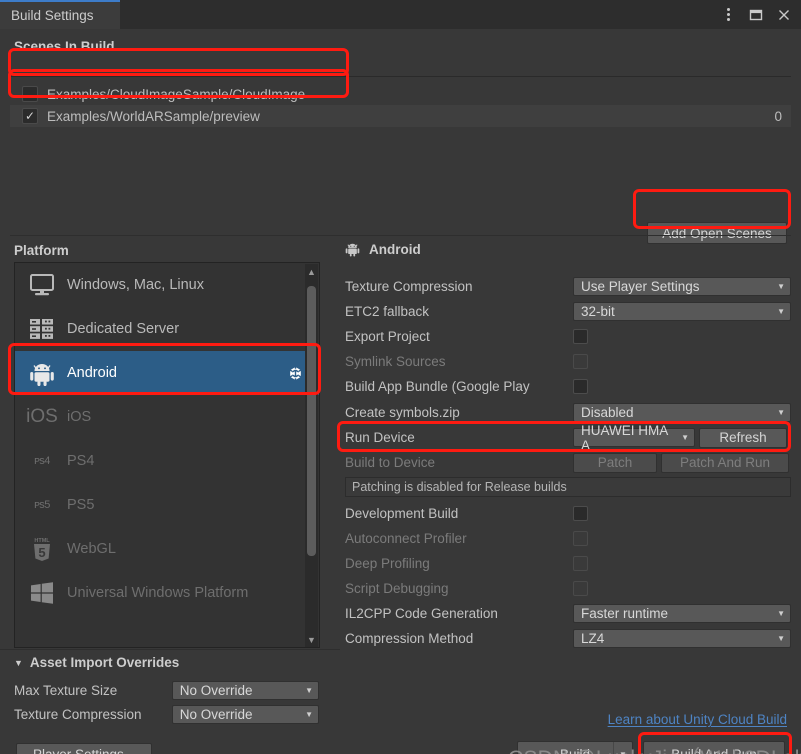 The height and width of the screenshot is (754, 801). Describe the element at coordinates (311, 639) in the screenshot. I see `scroll-down-icon: ▼` at that location.